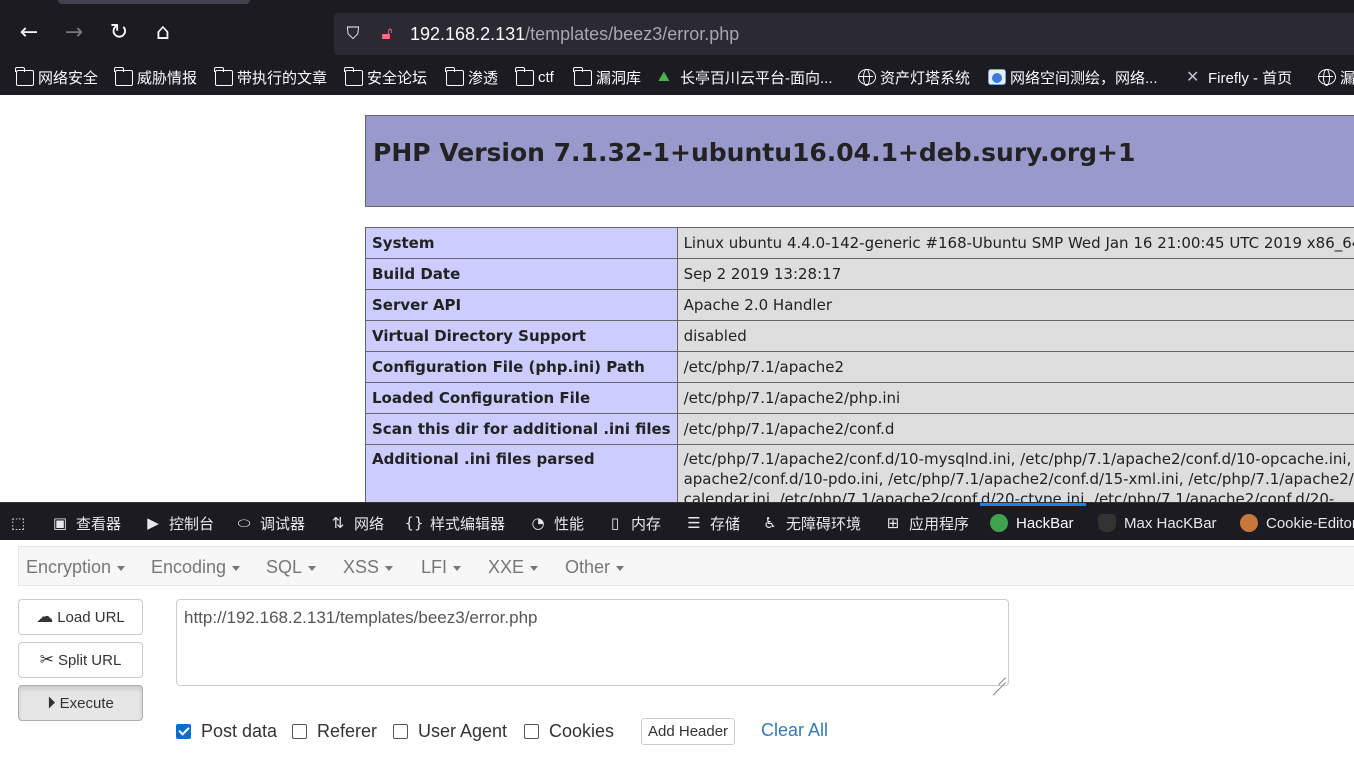 The height and width of the screenshot is (759, 1354). Describe the element at coordinates (688, 731) in the screenshot. I see `add-header-button: Add Header` at that location.